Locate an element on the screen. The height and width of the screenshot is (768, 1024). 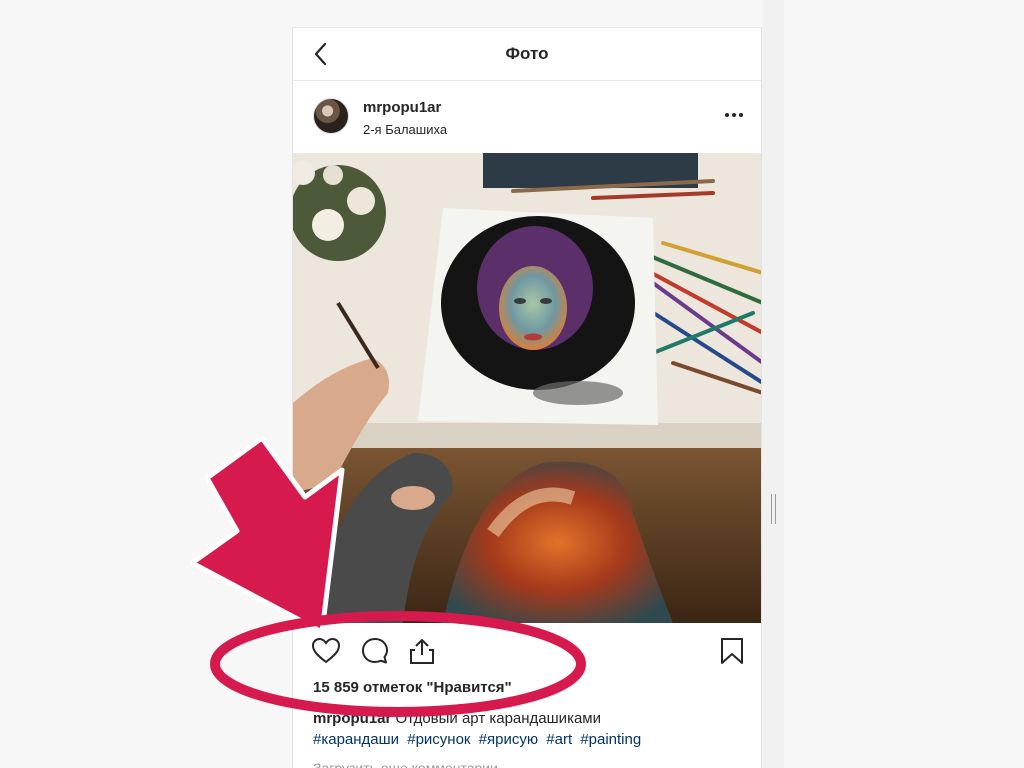
more-dots-icon is located at coordinates (734, 115).